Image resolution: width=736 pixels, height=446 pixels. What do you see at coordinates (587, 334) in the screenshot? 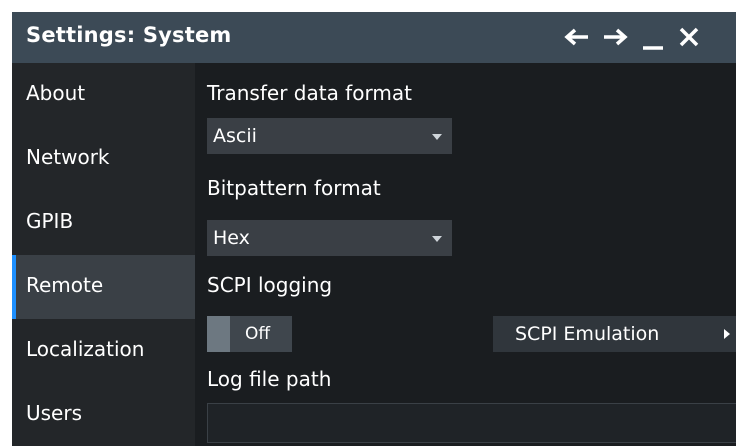
I see `scpi-emulation-label: SCPI Emulation` at bounding box center [587, 334].